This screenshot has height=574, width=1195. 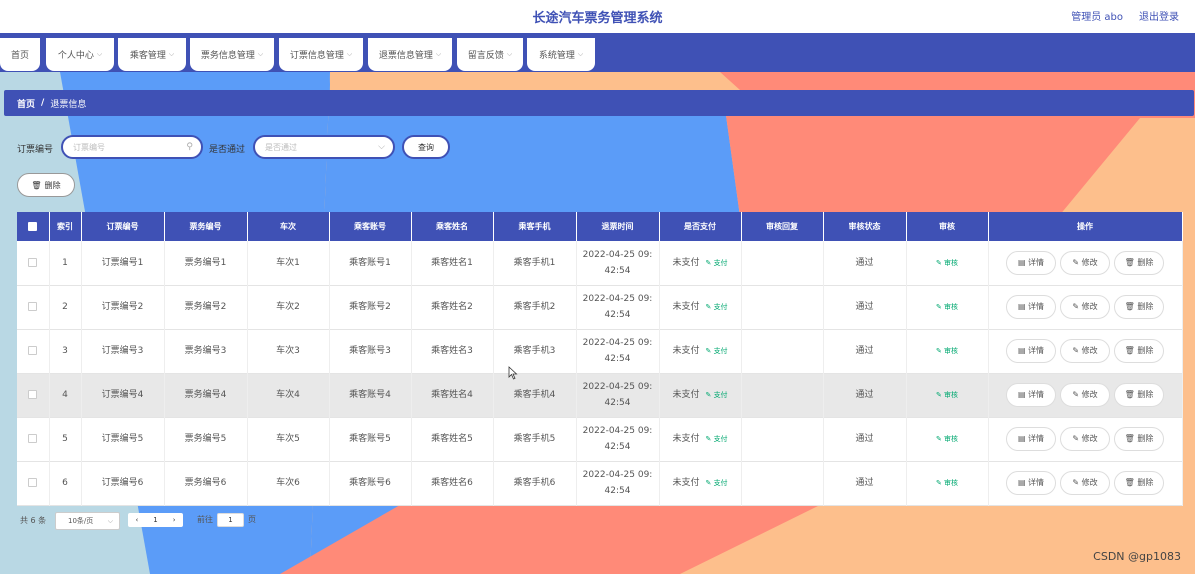 What do you see at coordinates (132, 147) in the screenshot?
I see `order-no-input: 订票编号 ⚲` at bounding box center [132, 147].